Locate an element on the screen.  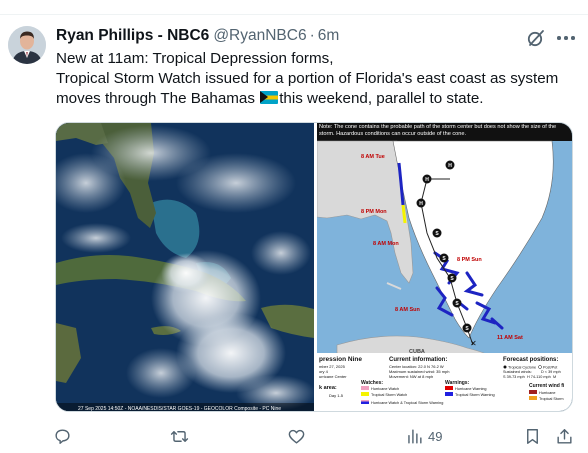
forecast-line: Sustained winds: is located at coordinates (517, 372).